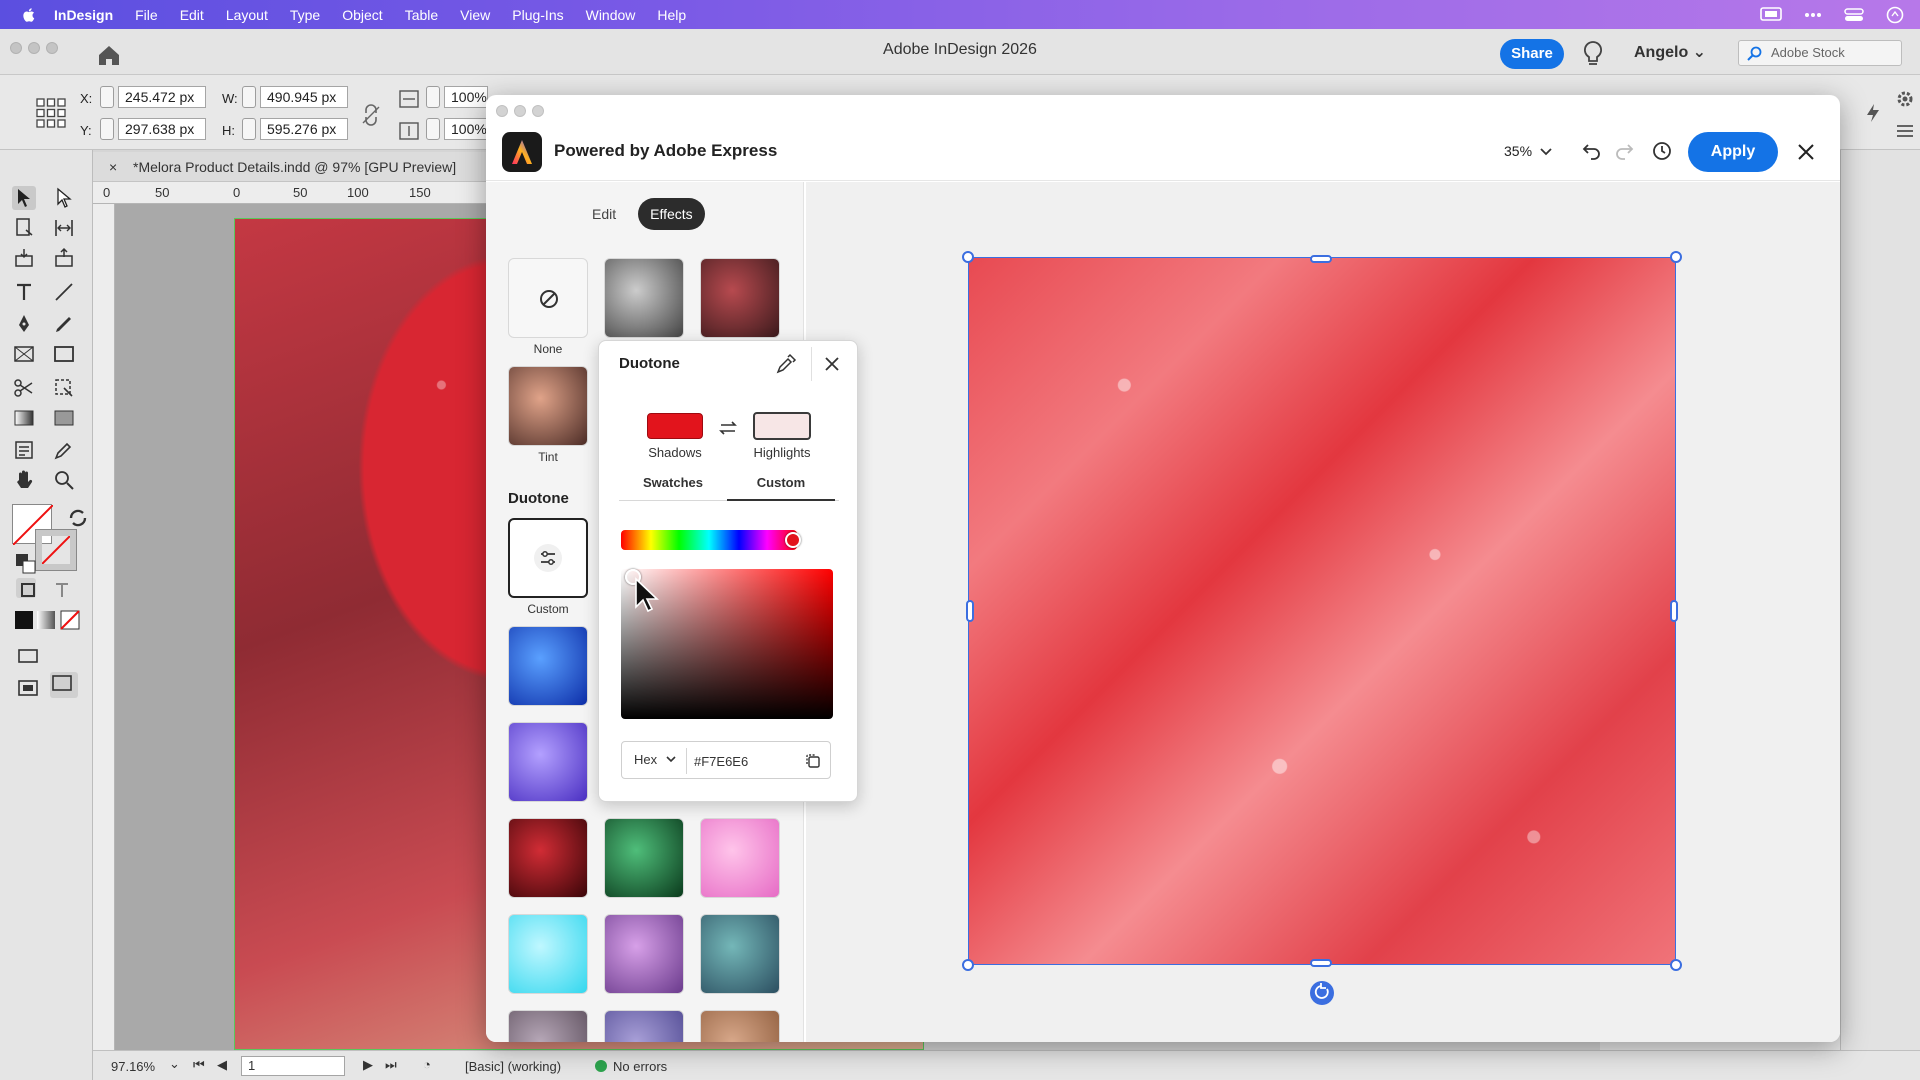 The width and height of the screenshot is (1920, 1080). I want to click on rectangle-tool-icon, so click(64, 354).